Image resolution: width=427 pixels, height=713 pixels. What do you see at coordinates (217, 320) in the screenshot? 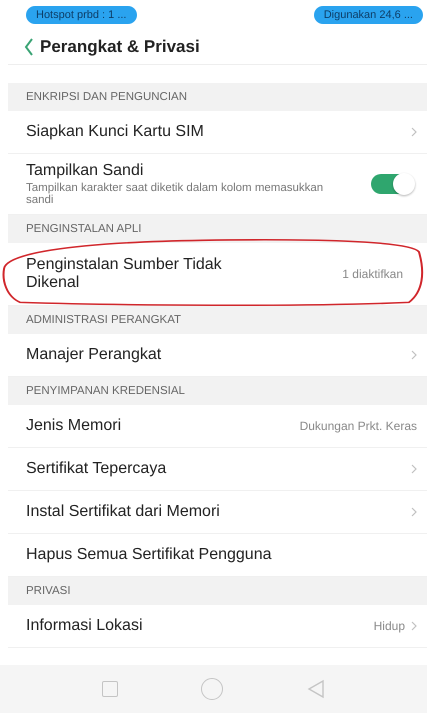
I see `section-header: ADMINISTRASI PERANGKAT` at bounding box center [217, 320].